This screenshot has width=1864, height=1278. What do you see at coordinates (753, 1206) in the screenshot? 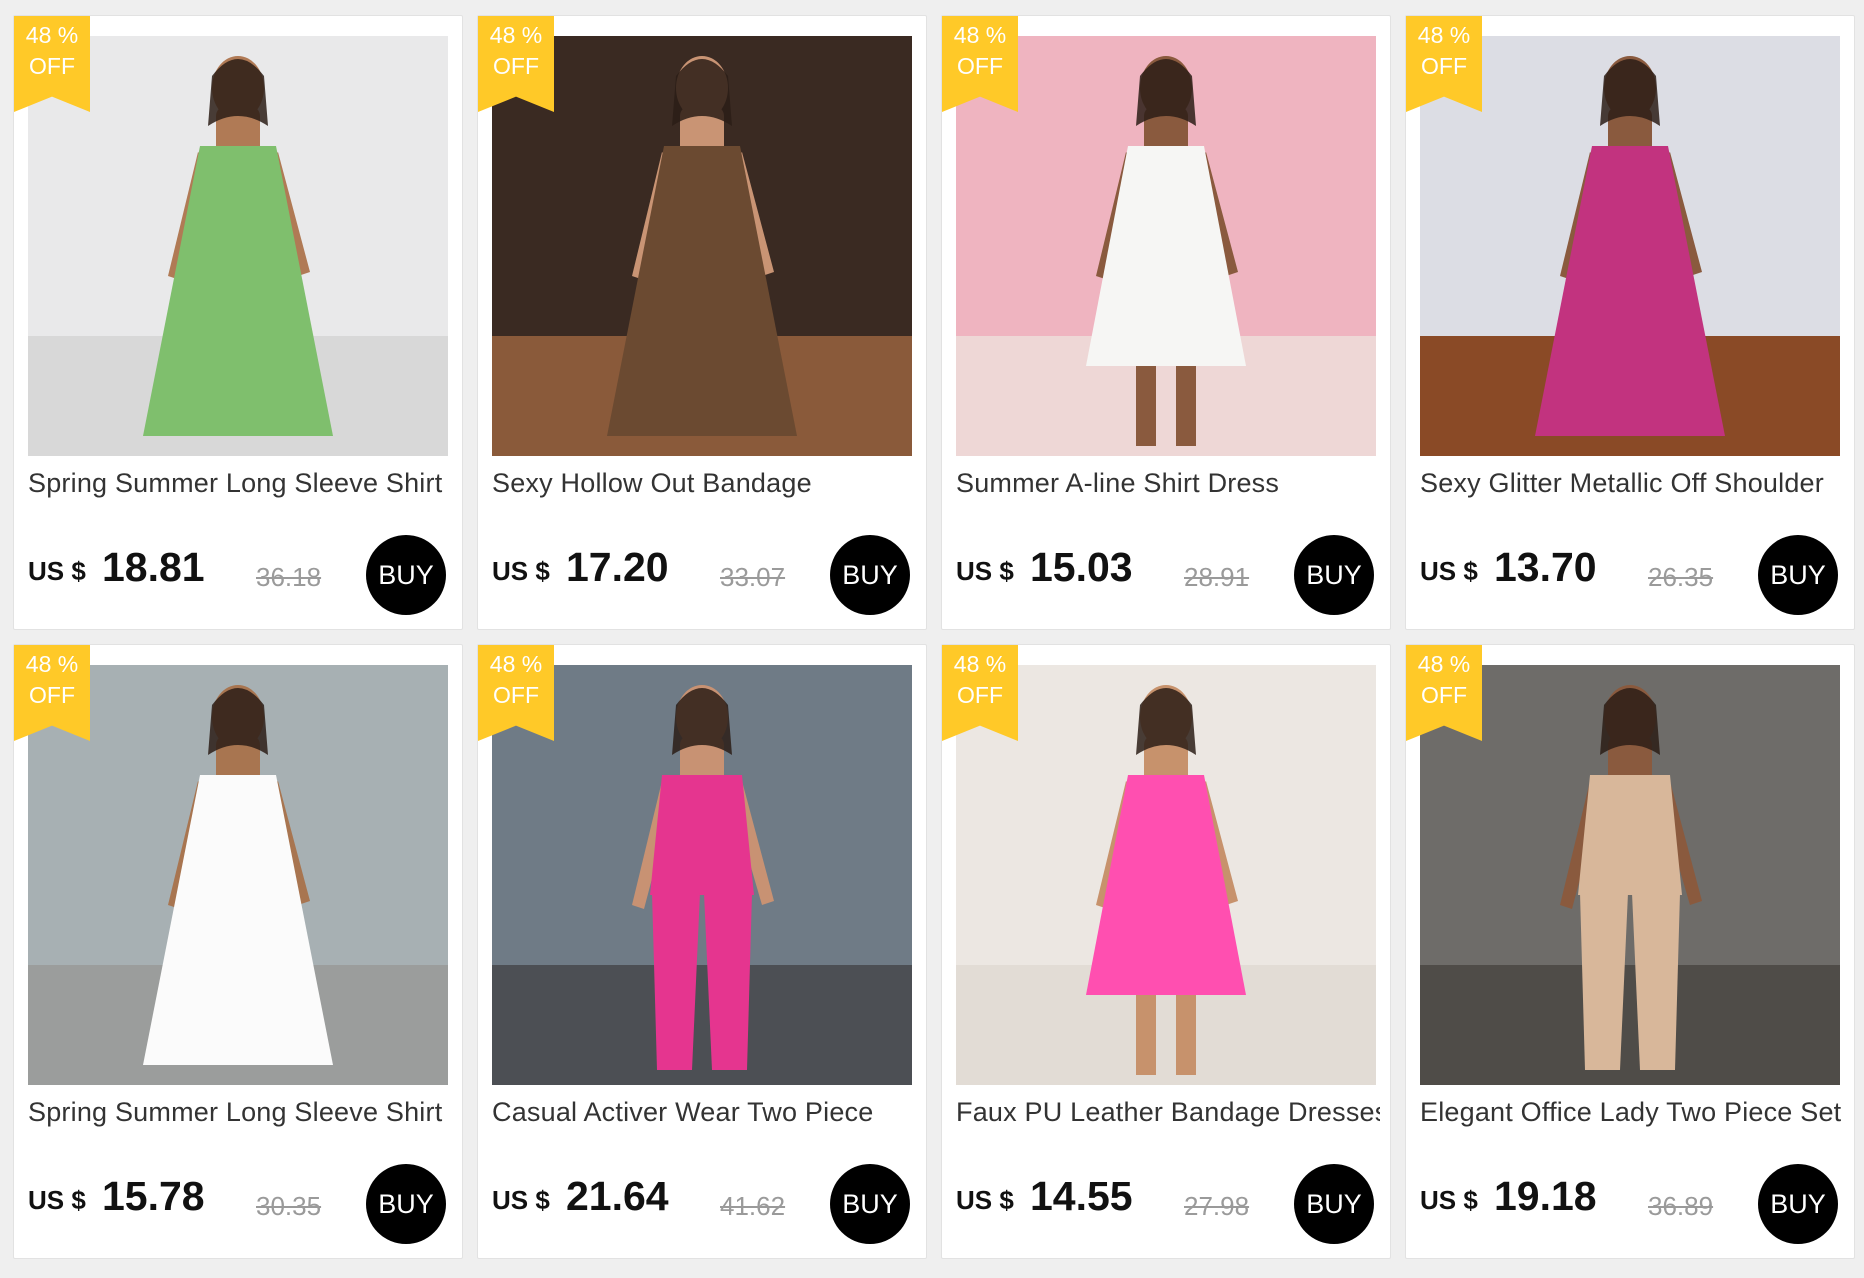
I see `original-price: 41.62` at bounding box center [753, 1206].